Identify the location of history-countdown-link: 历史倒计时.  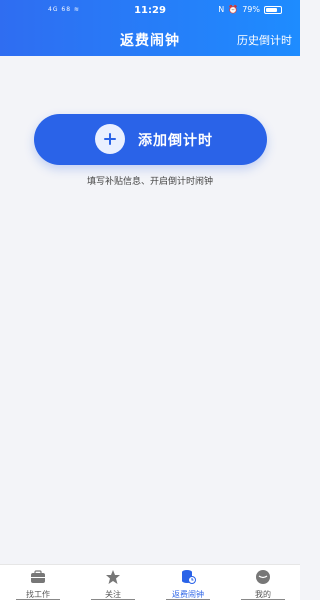
(264, 40).